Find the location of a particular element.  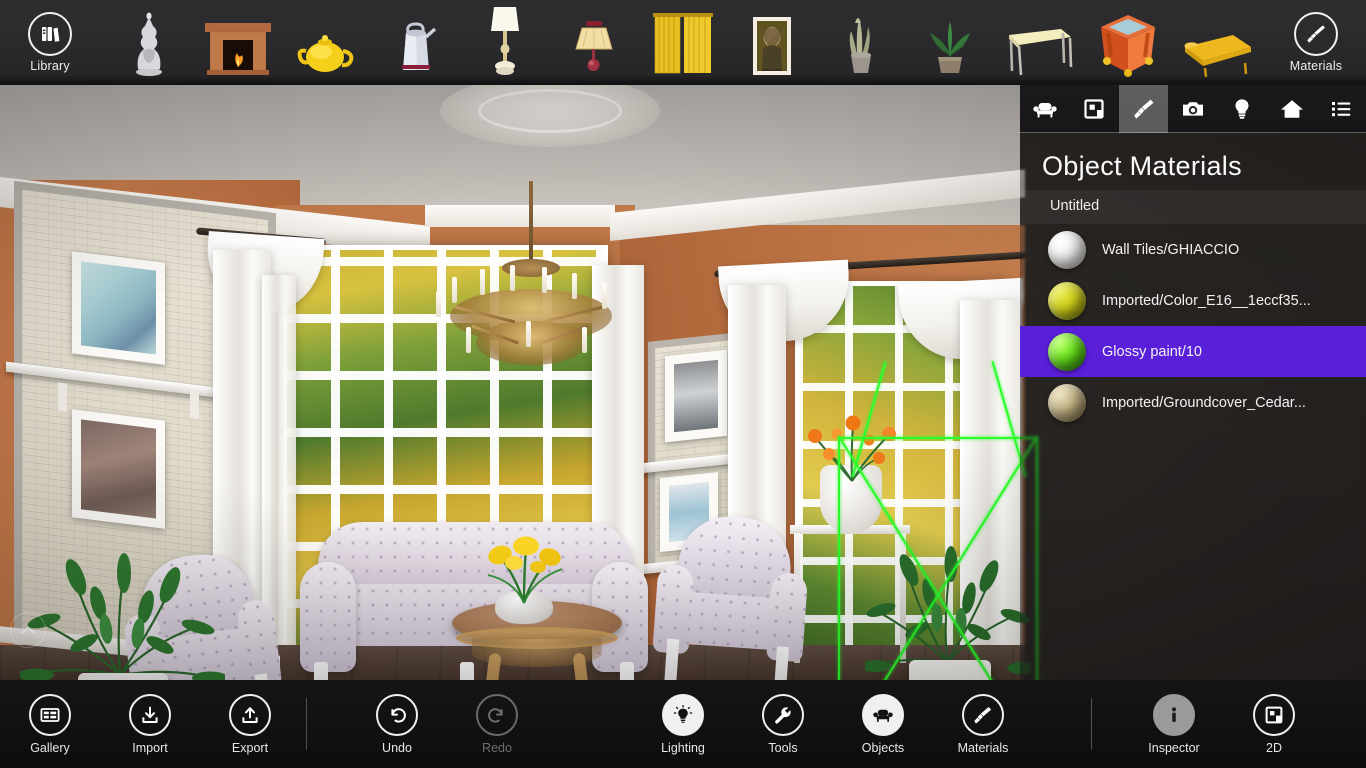

plant-pot-right is located at coordinates (950, 670).